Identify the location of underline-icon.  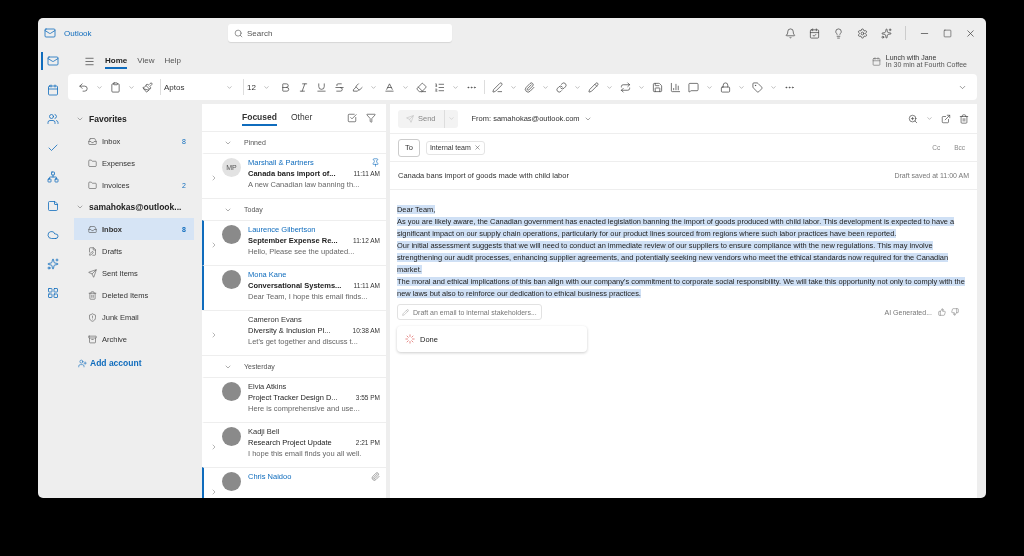
(321, 87).